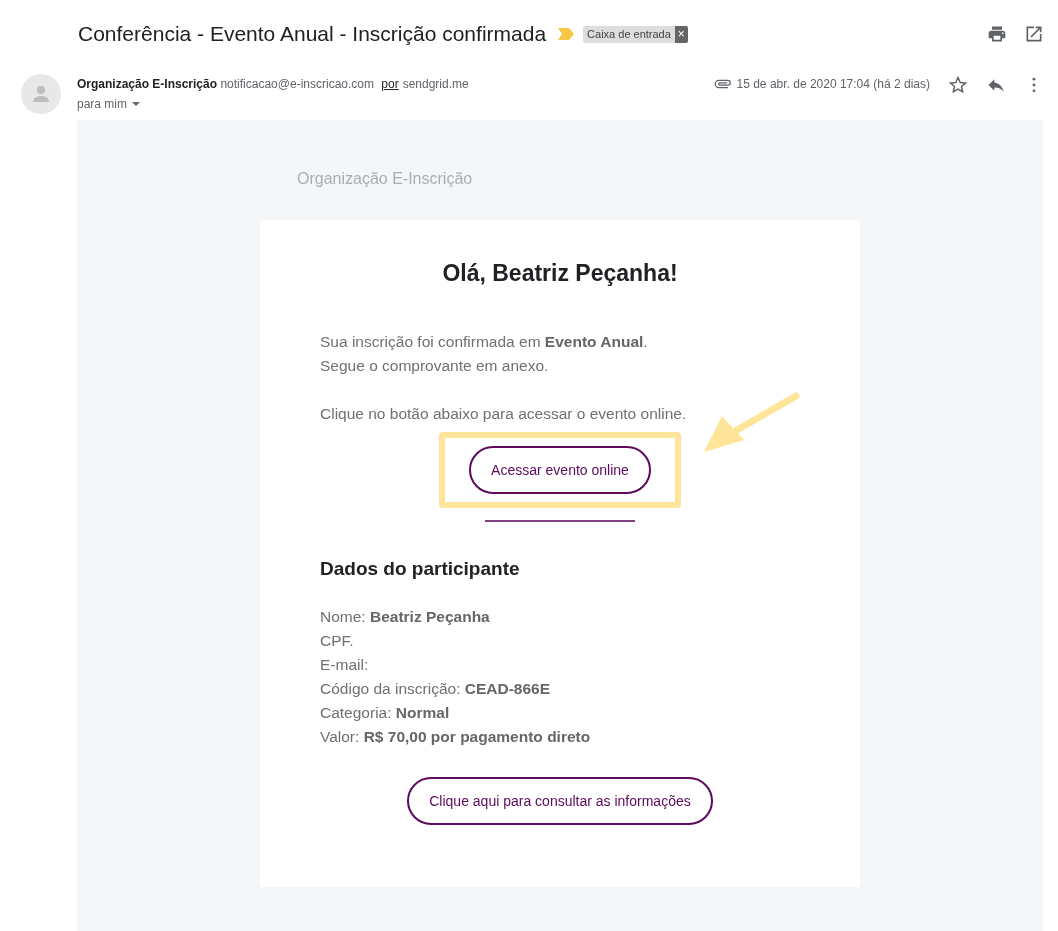  Describe the element at coordinates (997, 34) in the screenshot. I see `print-icon` at that location.